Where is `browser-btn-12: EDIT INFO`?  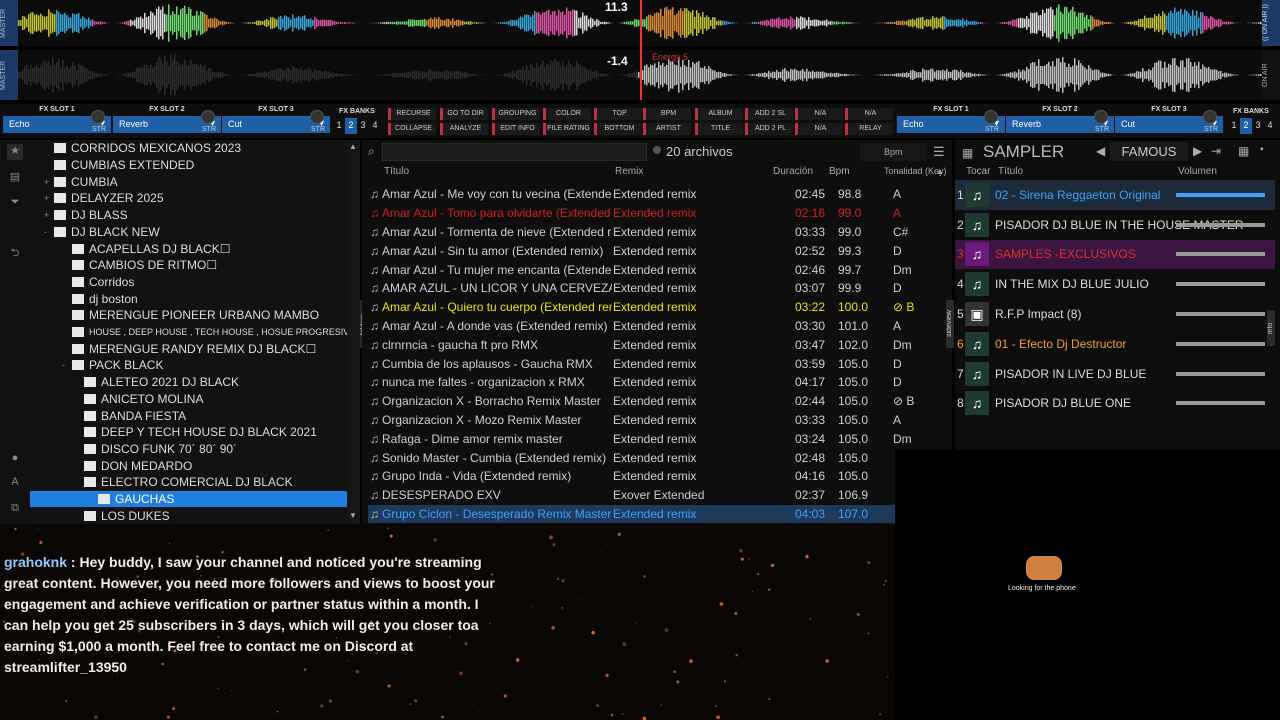
browser-btn-12: EDIT INFO is located at coordinates (516, 129).